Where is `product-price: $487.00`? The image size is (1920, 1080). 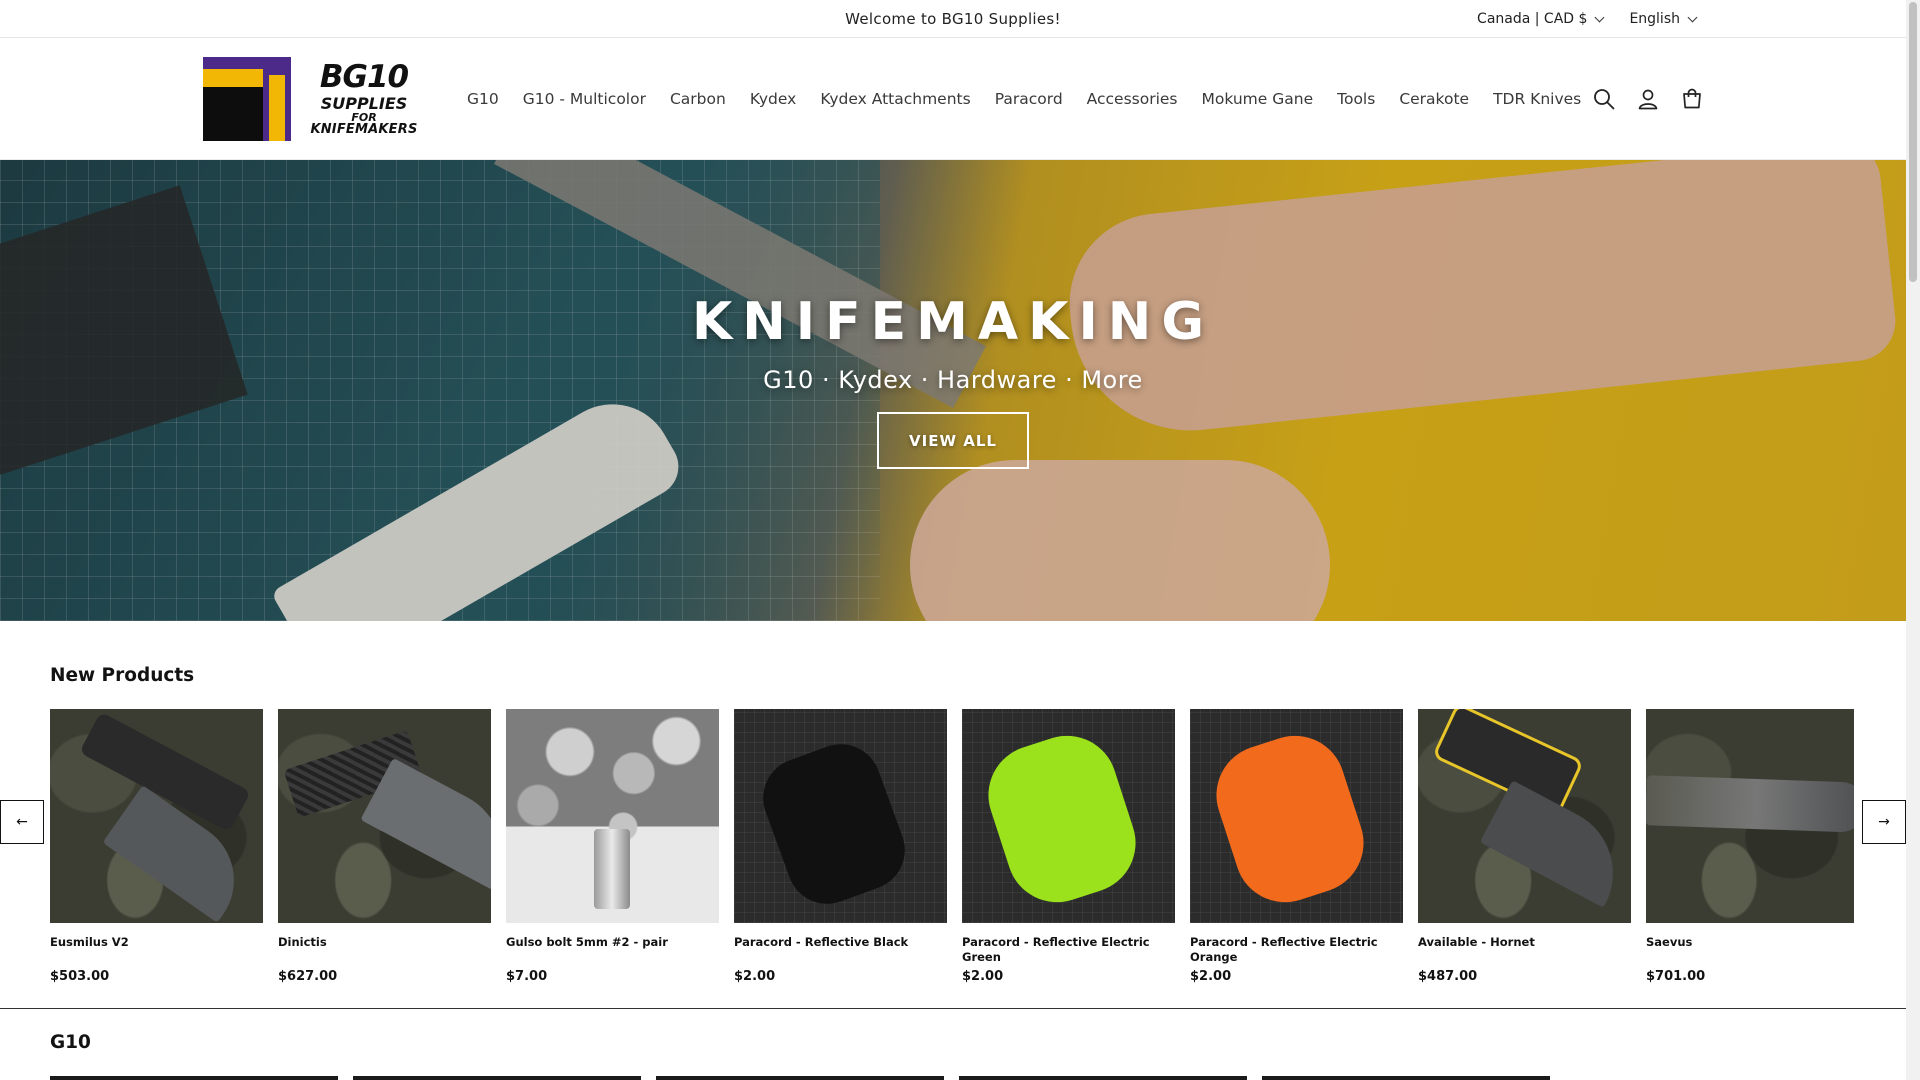
product-price: $487.00 is located at coordinates (1448, 976).